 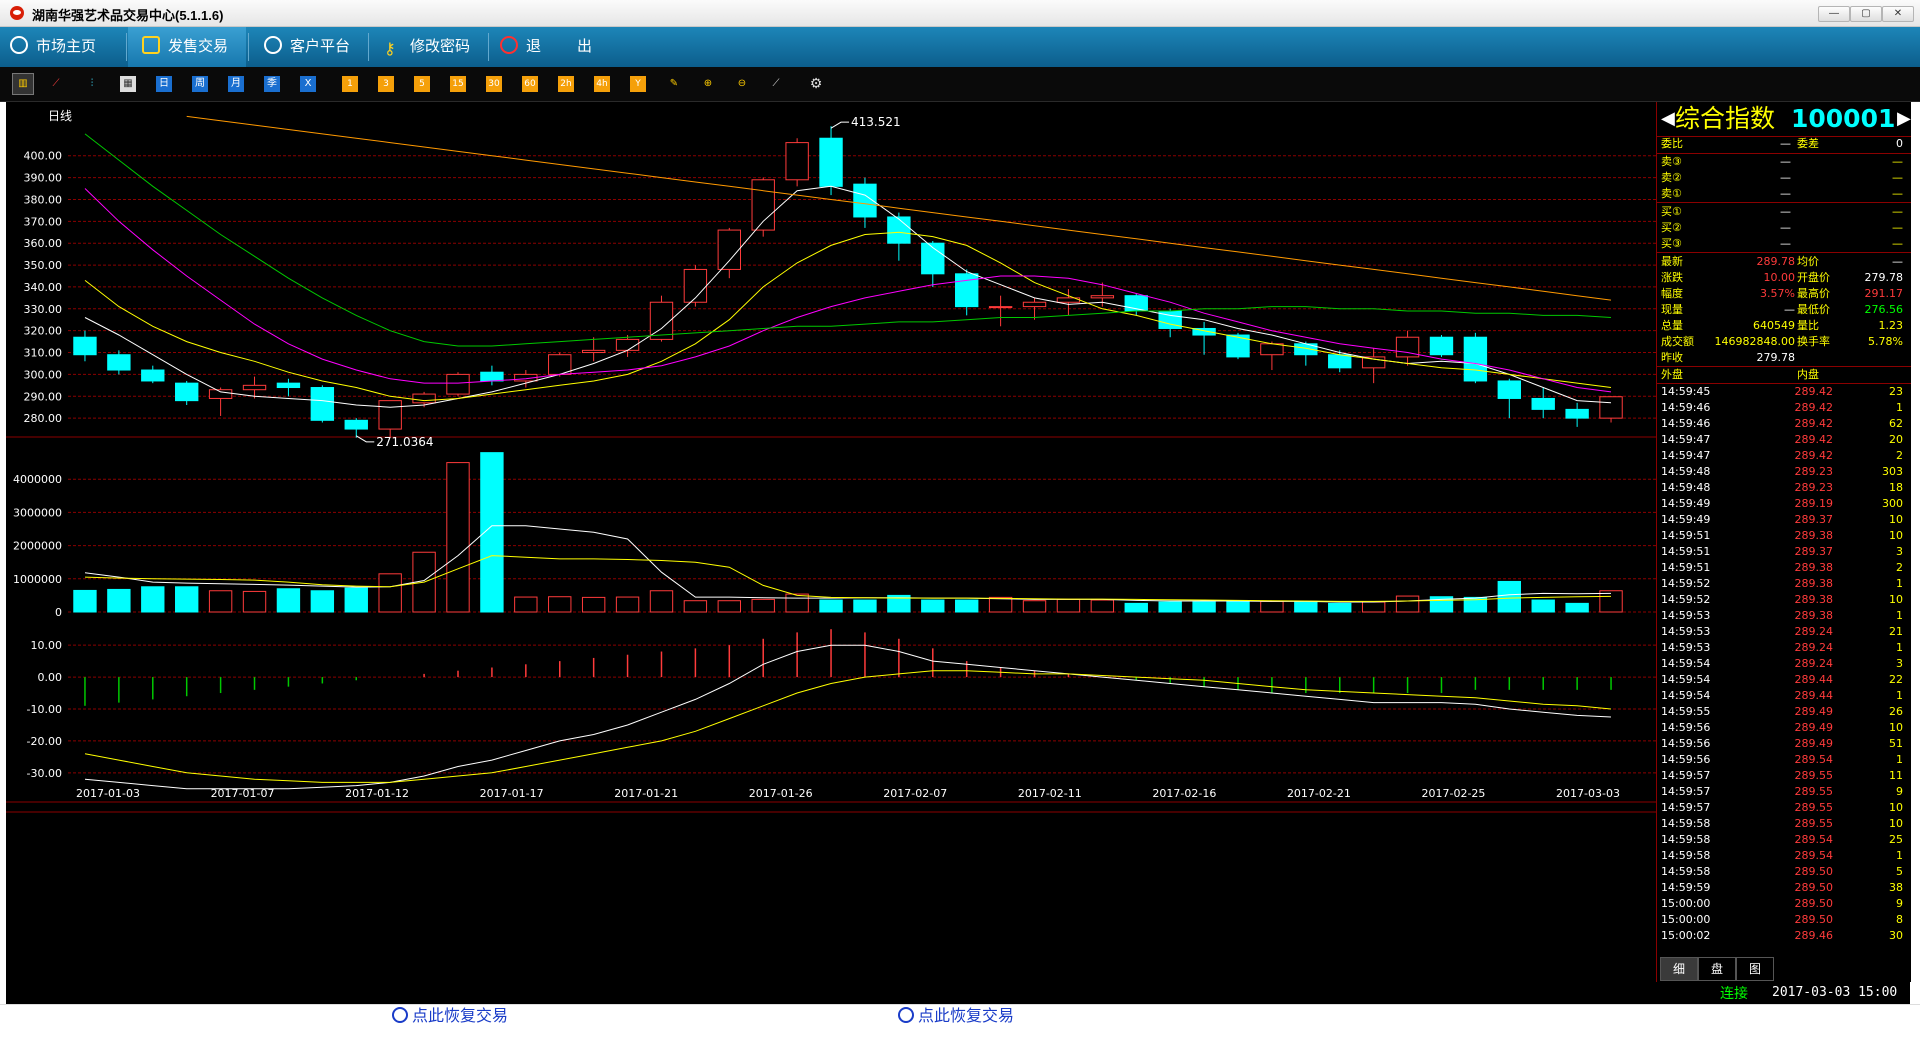 I want to click on tick-row: 14:59:52 289.38 10, so click(x=1782, y=599).